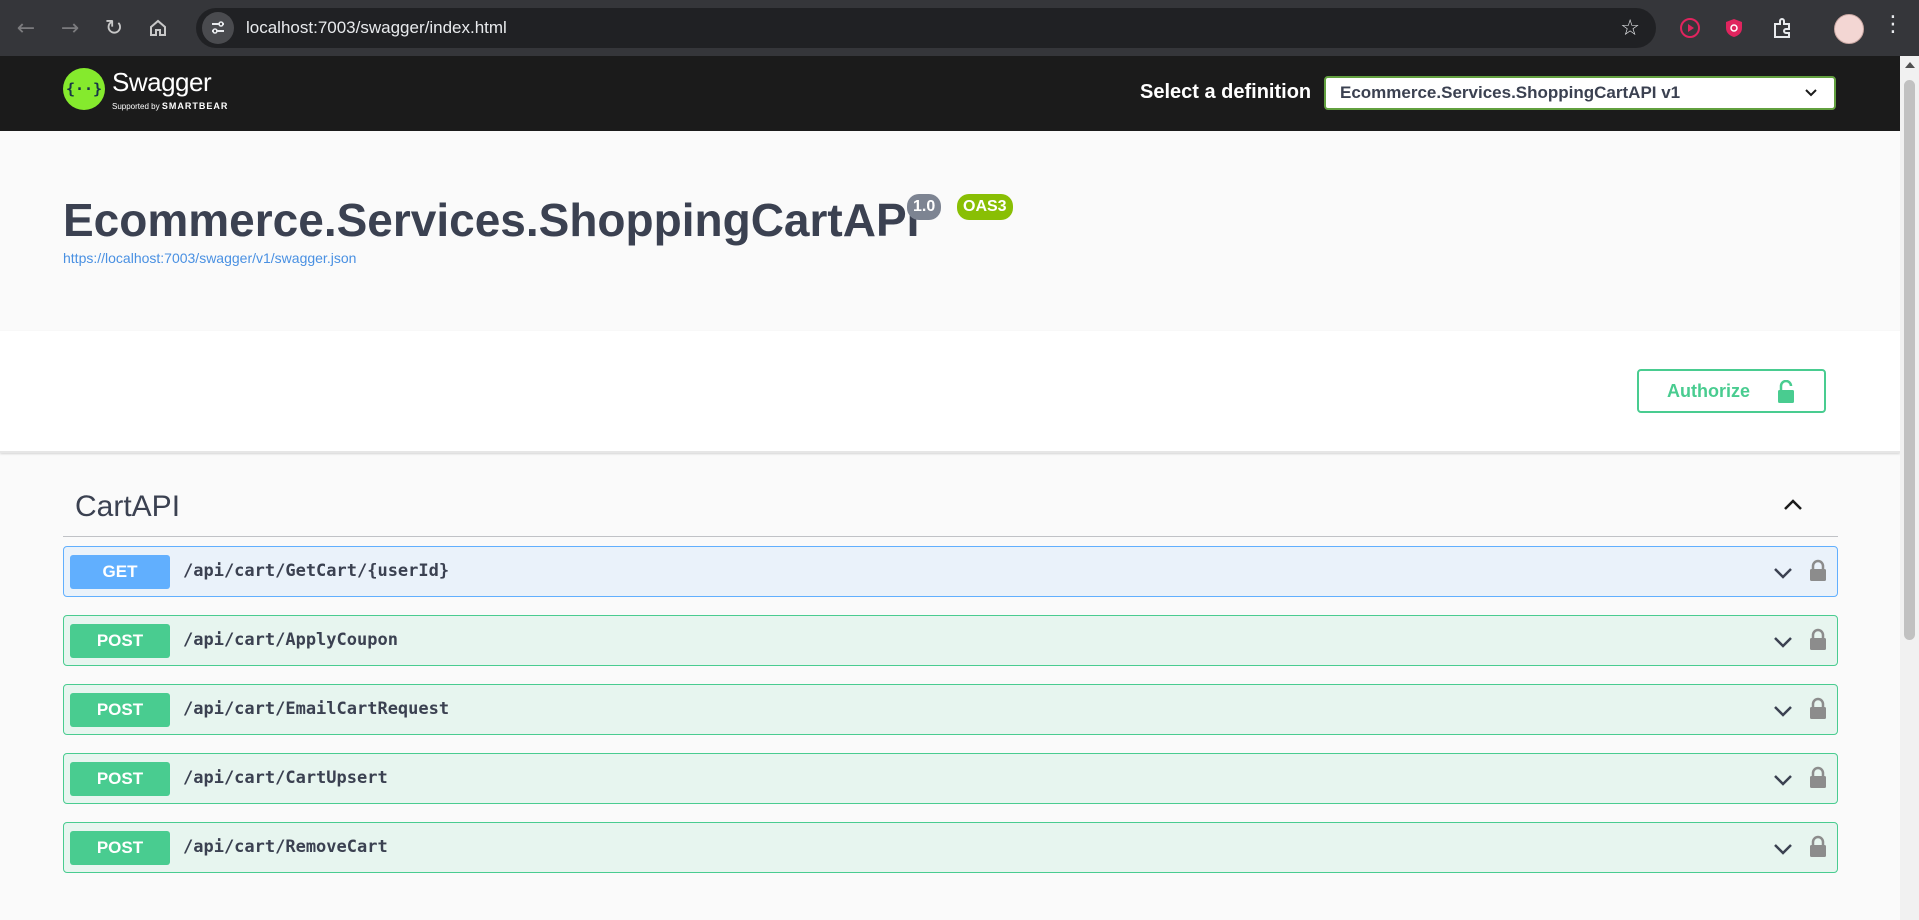 This screenshot has height=920, width=1919. What do you see at coordinates (1910, 65) in the screenshot?
I see `scroll-up-icon` at bounding box center [1910, 65].